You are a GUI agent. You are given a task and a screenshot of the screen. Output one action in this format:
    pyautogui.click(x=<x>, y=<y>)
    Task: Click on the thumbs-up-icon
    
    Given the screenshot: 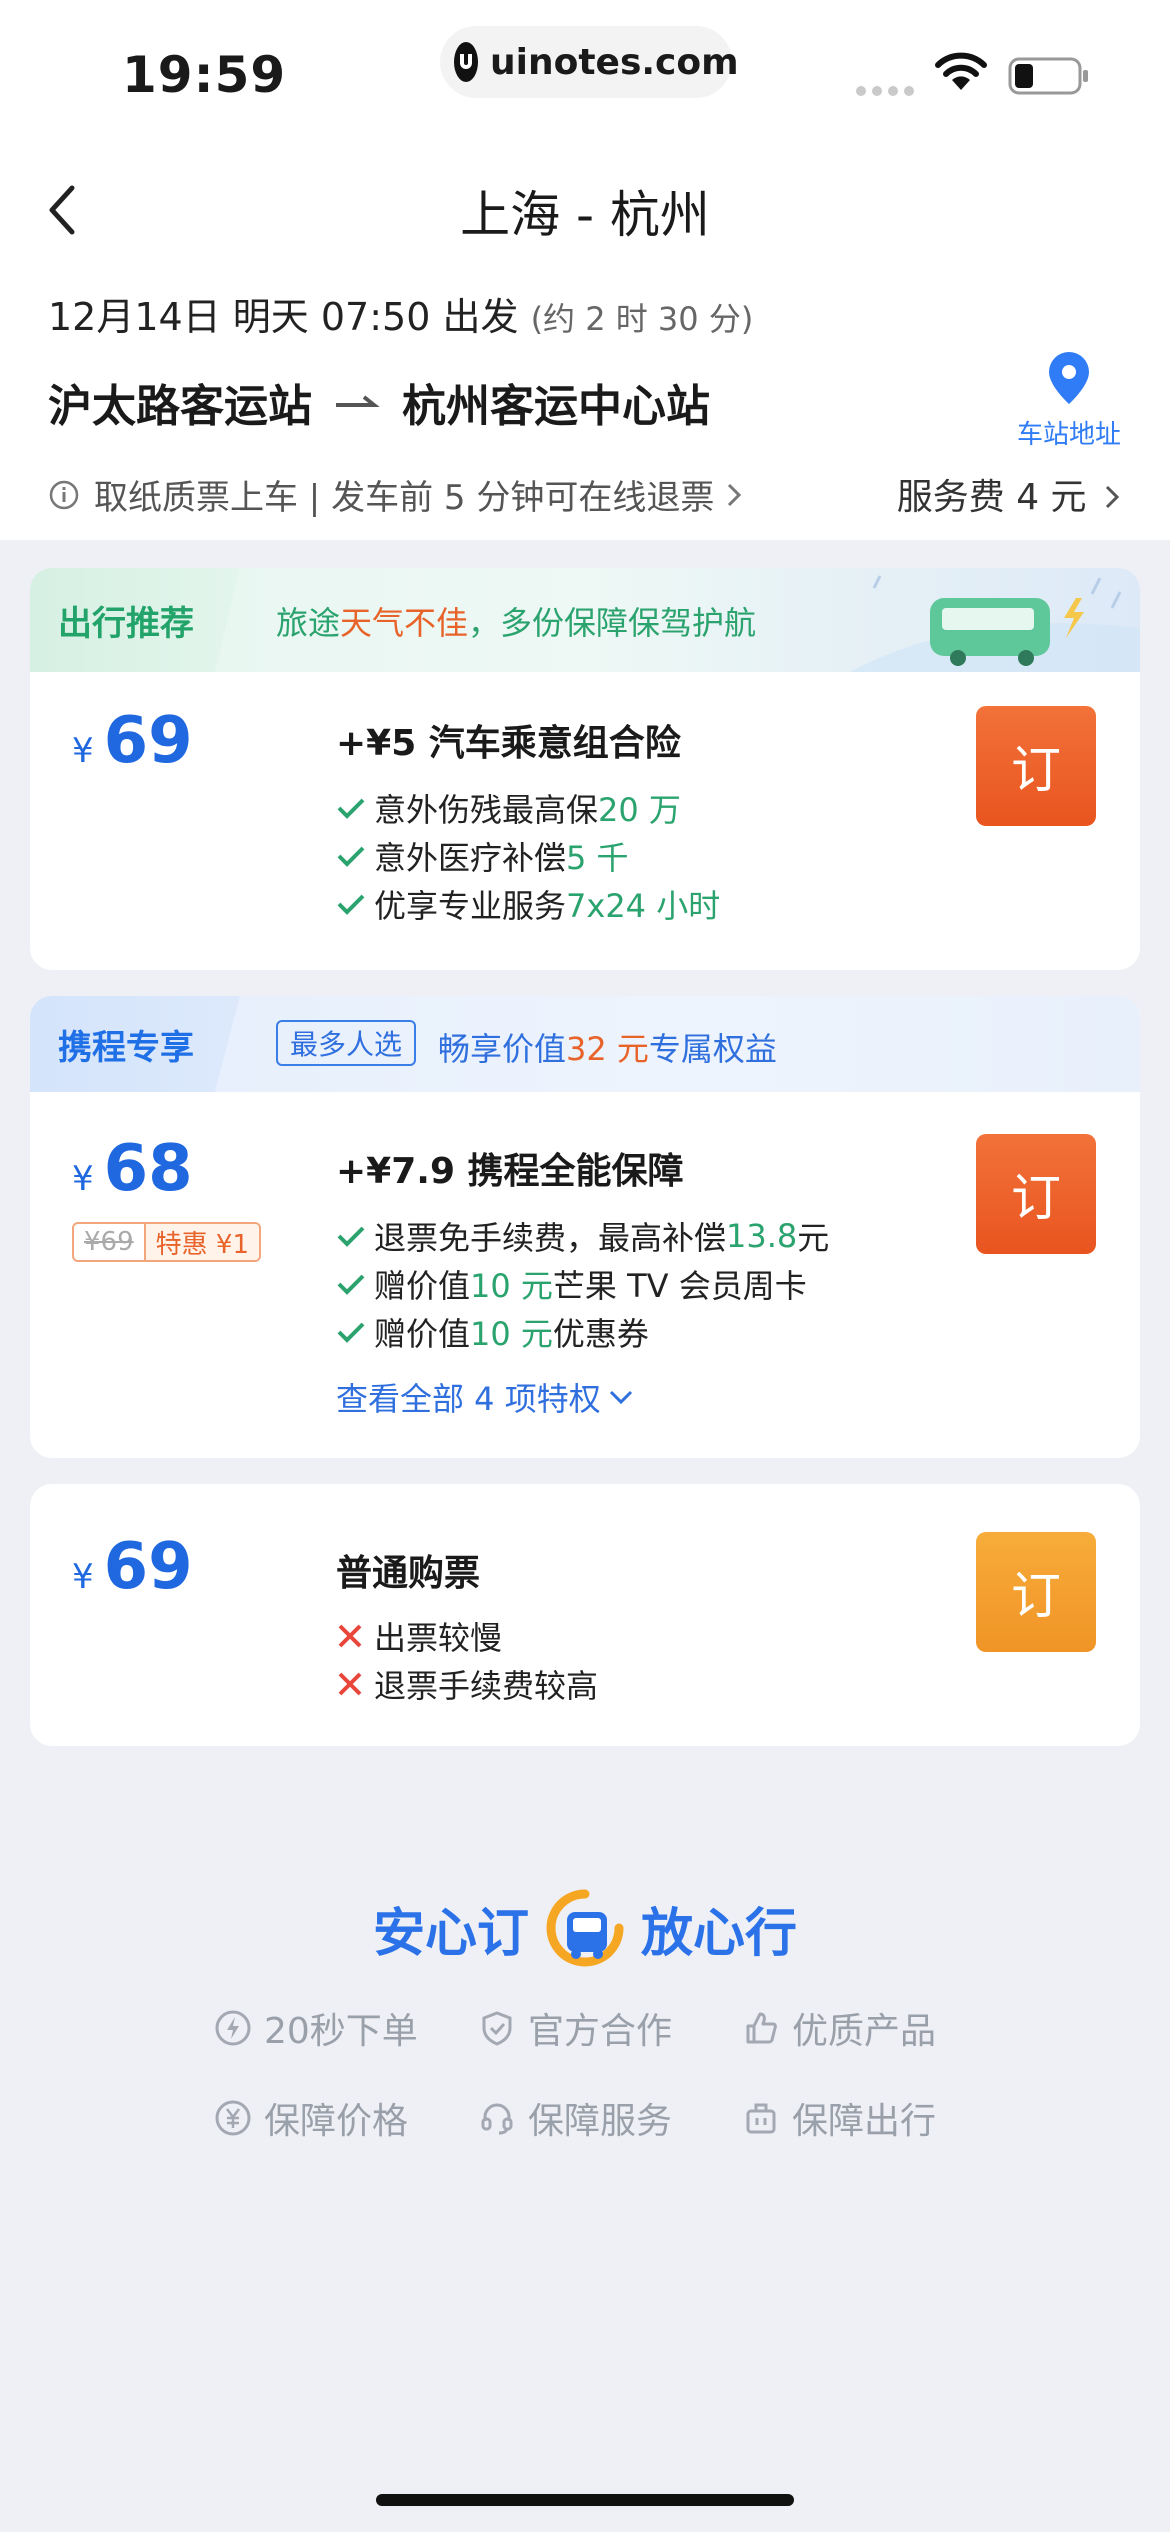 What is the action you would take?
    pyautogui.click(x=761, y=2028)
    